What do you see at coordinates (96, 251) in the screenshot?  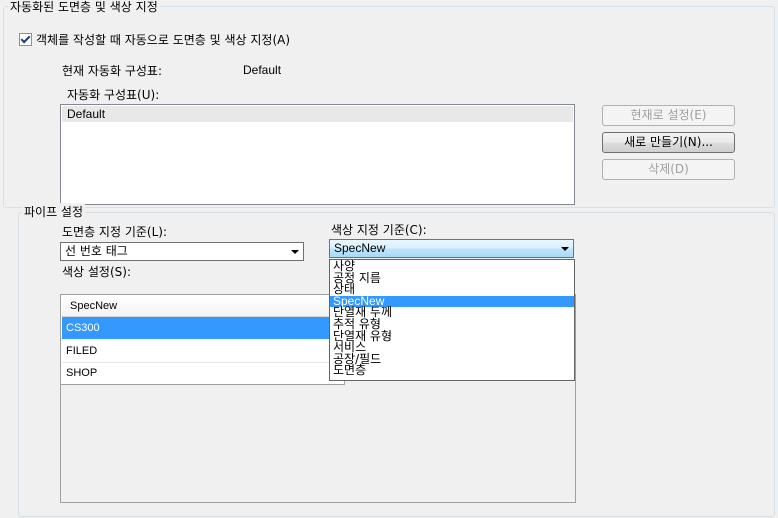 I see `layer-basis-value: 선 번호 태그` at bounding box center [96, 251].